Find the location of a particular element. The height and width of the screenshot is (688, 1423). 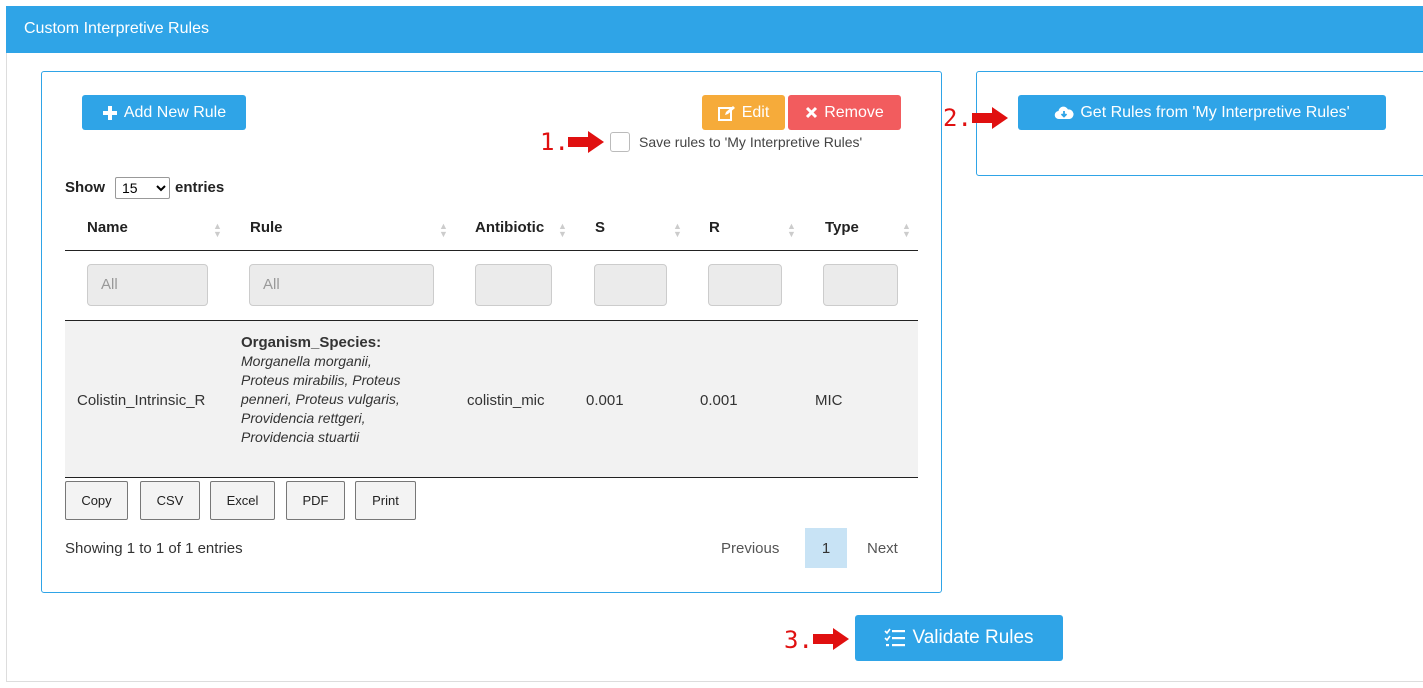

rule-line: Providencia rettgeri, is located at coordinates (303, 418).